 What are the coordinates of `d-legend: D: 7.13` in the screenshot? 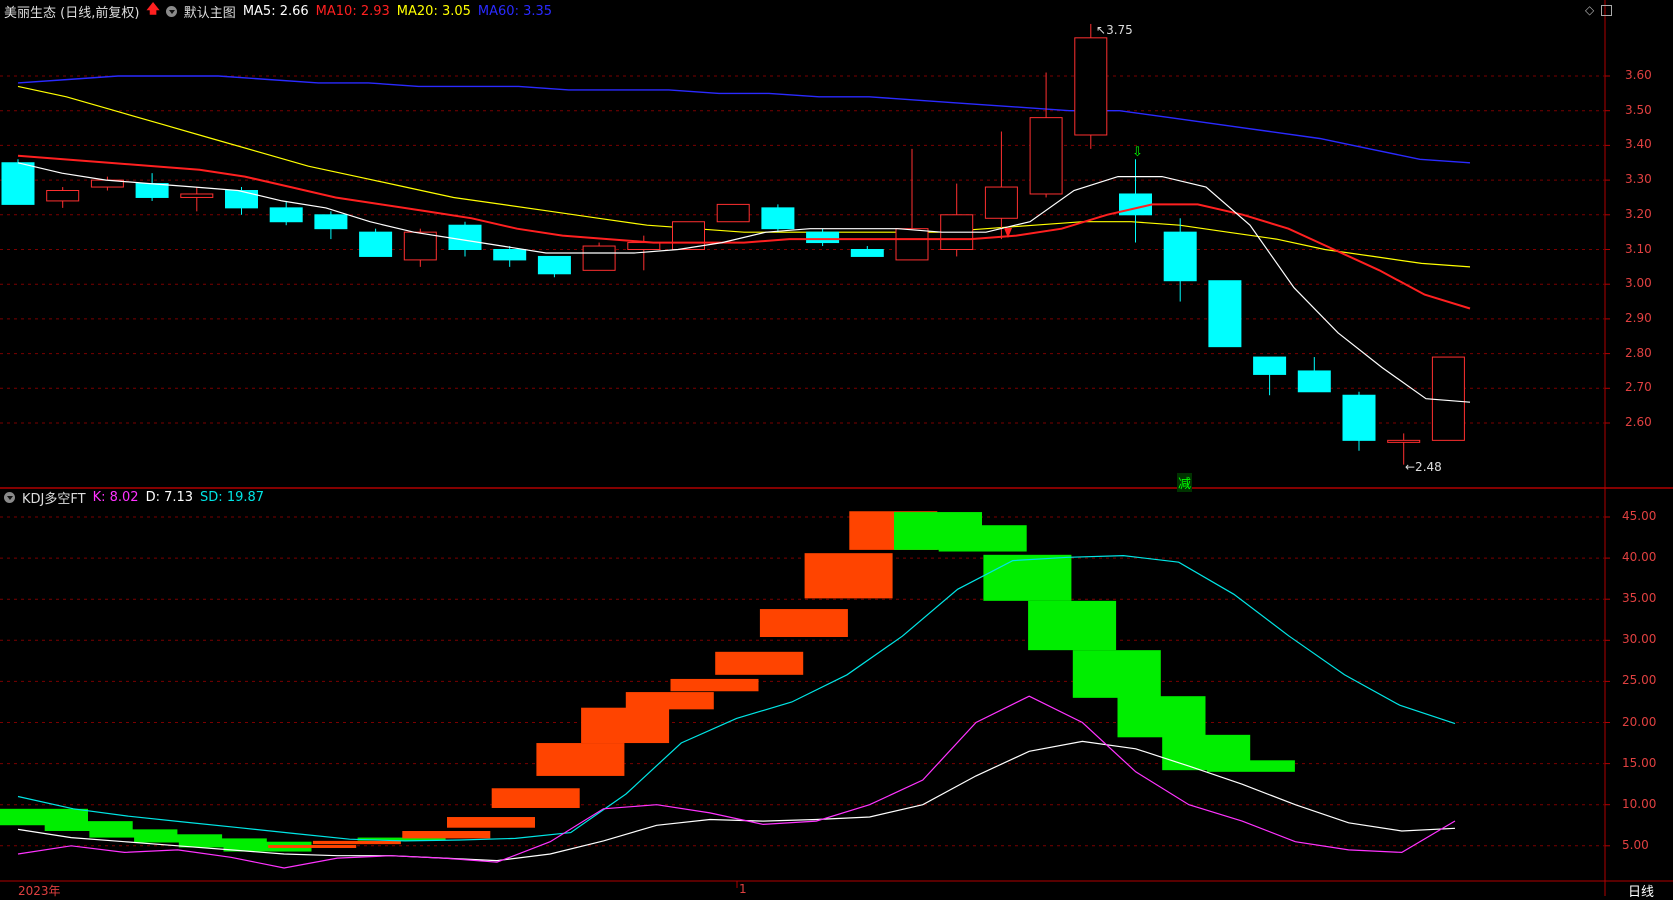 It's located at (169, 497).